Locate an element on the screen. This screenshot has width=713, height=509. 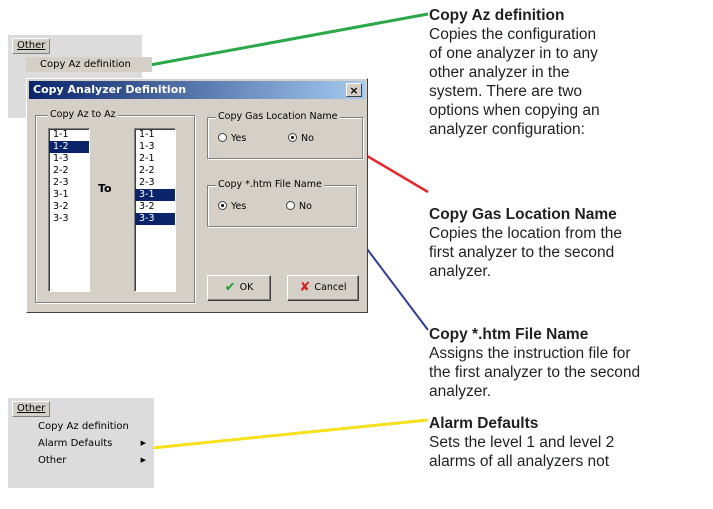
list-item: 2-1 is located at coordinates (155, 159).